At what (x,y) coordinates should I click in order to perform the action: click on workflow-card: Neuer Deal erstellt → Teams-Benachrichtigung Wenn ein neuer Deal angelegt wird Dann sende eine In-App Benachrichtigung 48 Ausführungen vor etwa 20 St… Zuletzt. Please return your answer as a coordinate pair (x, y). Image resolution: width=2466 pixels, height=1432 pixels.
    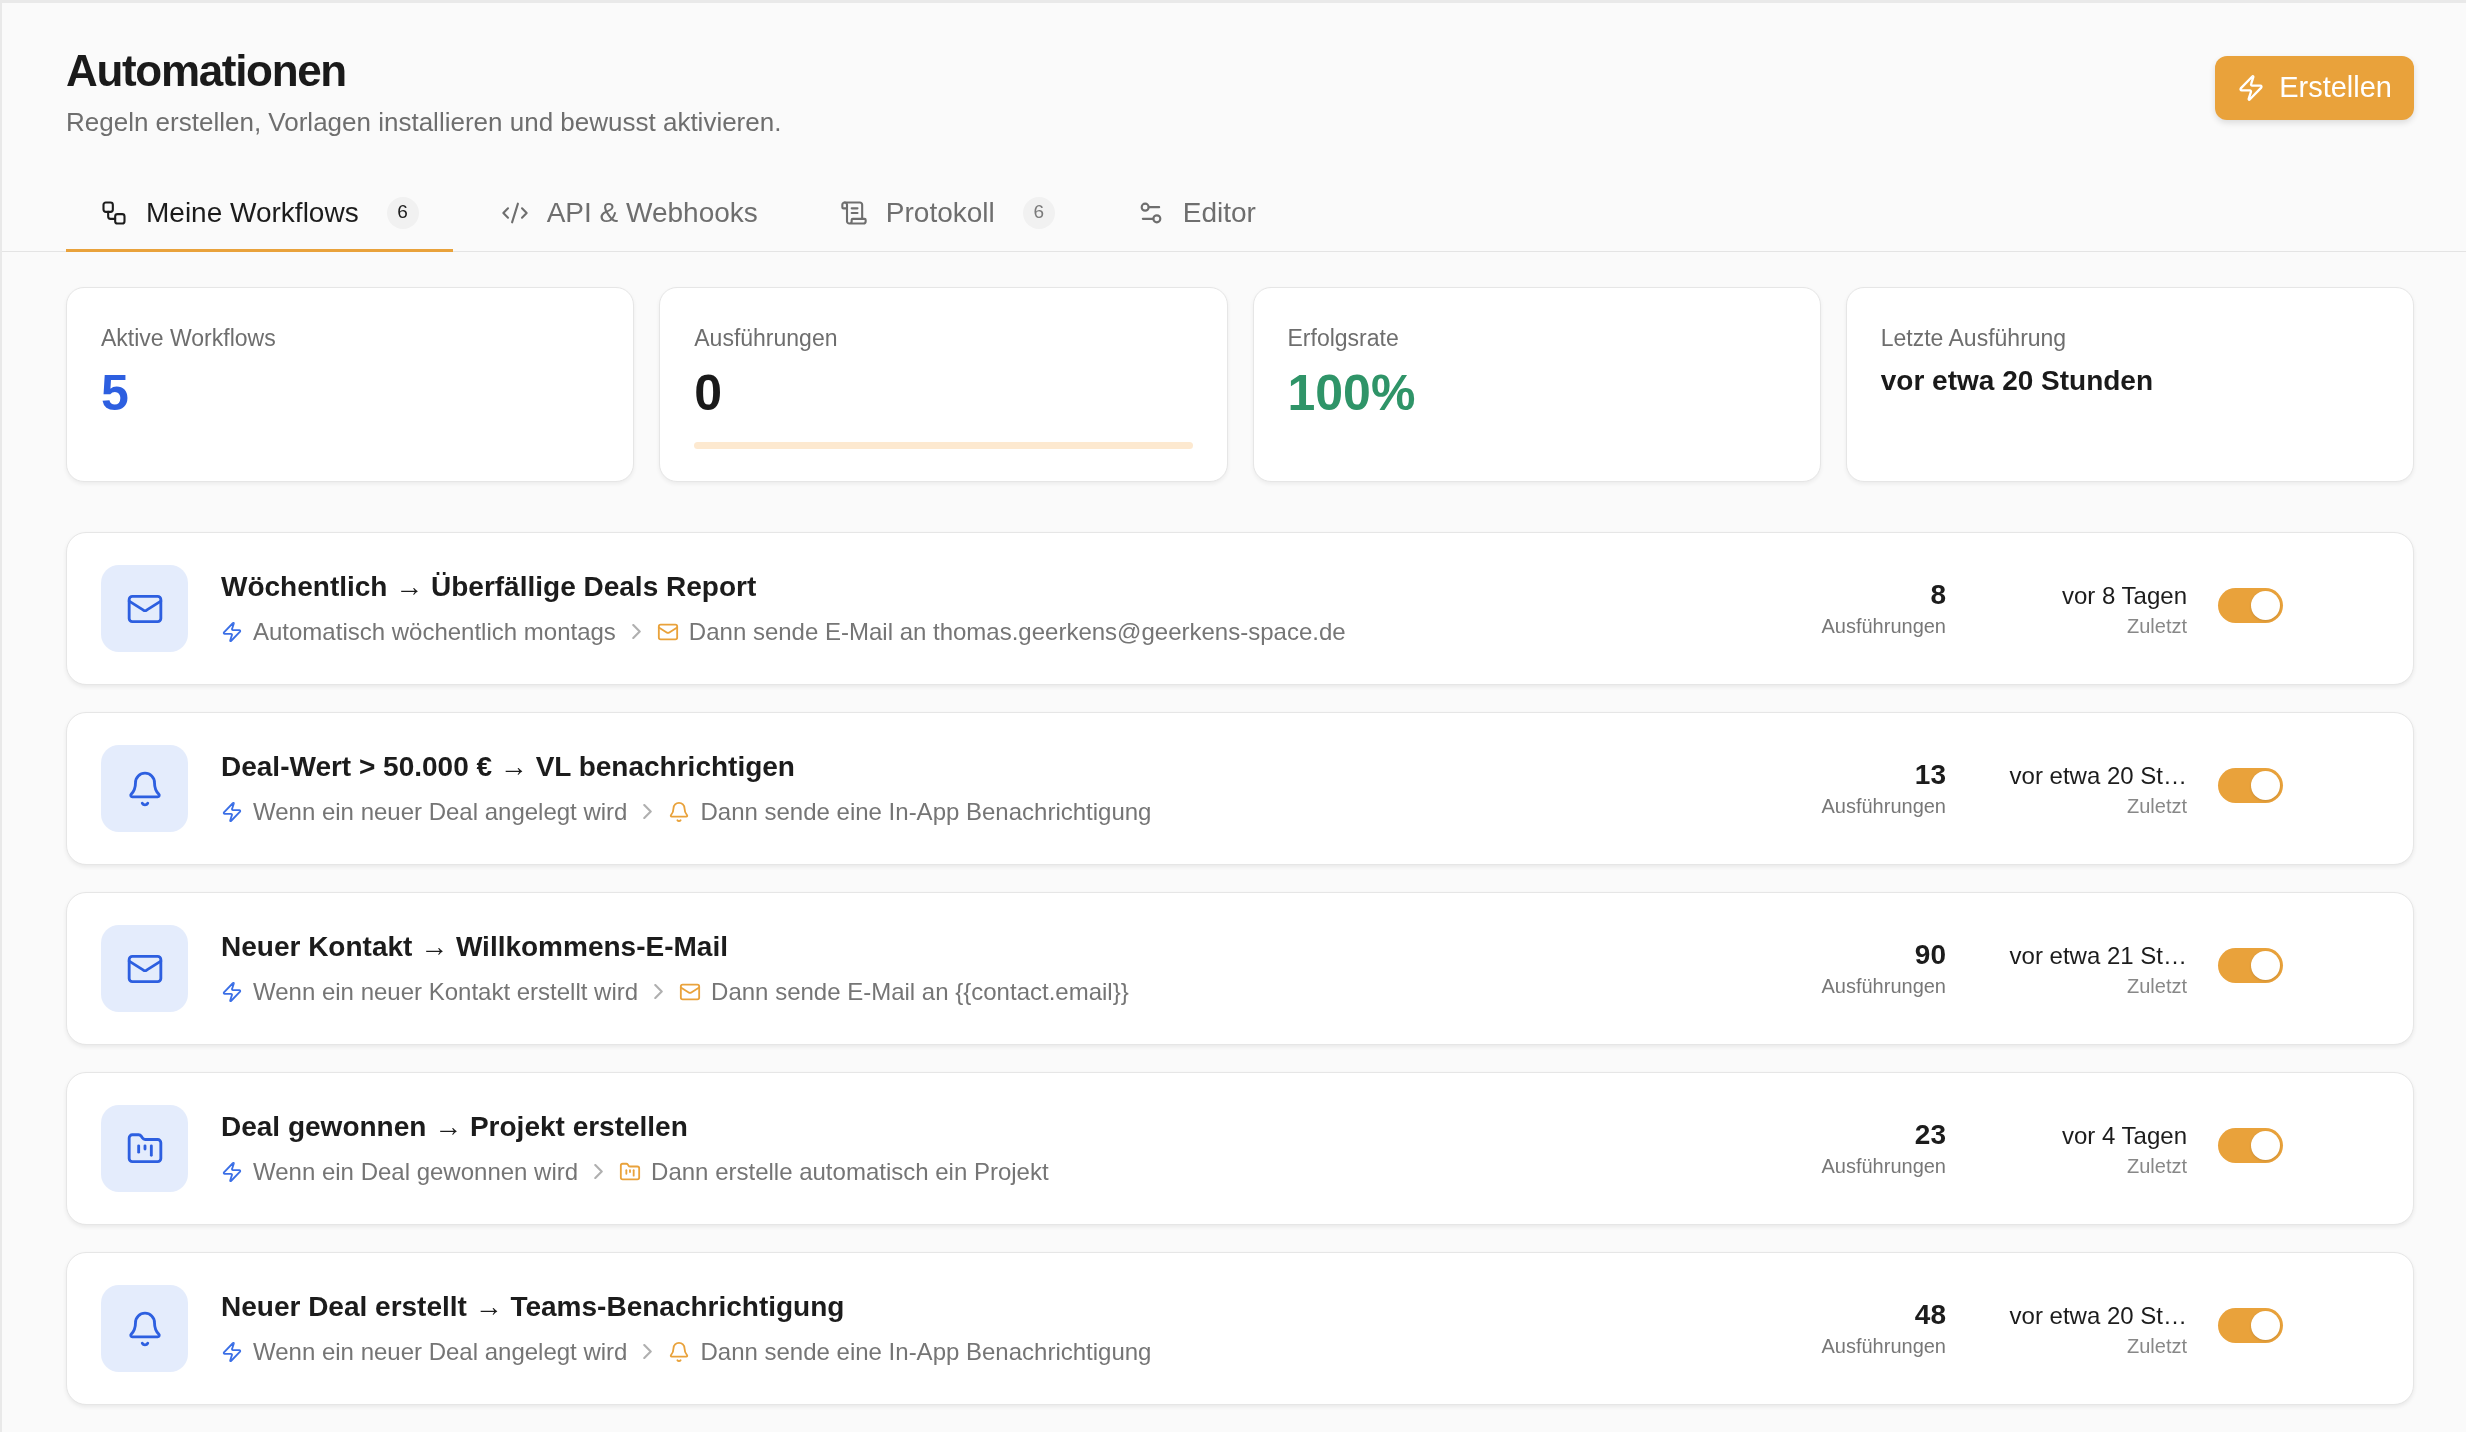
    Looking at the image, I should click on (1240, 1328).